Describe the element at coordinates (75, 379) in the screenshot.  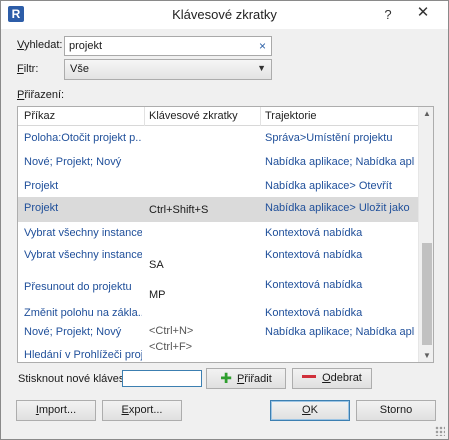
I see `press-keys-label: Stisknout nové klávesy:` at that location.